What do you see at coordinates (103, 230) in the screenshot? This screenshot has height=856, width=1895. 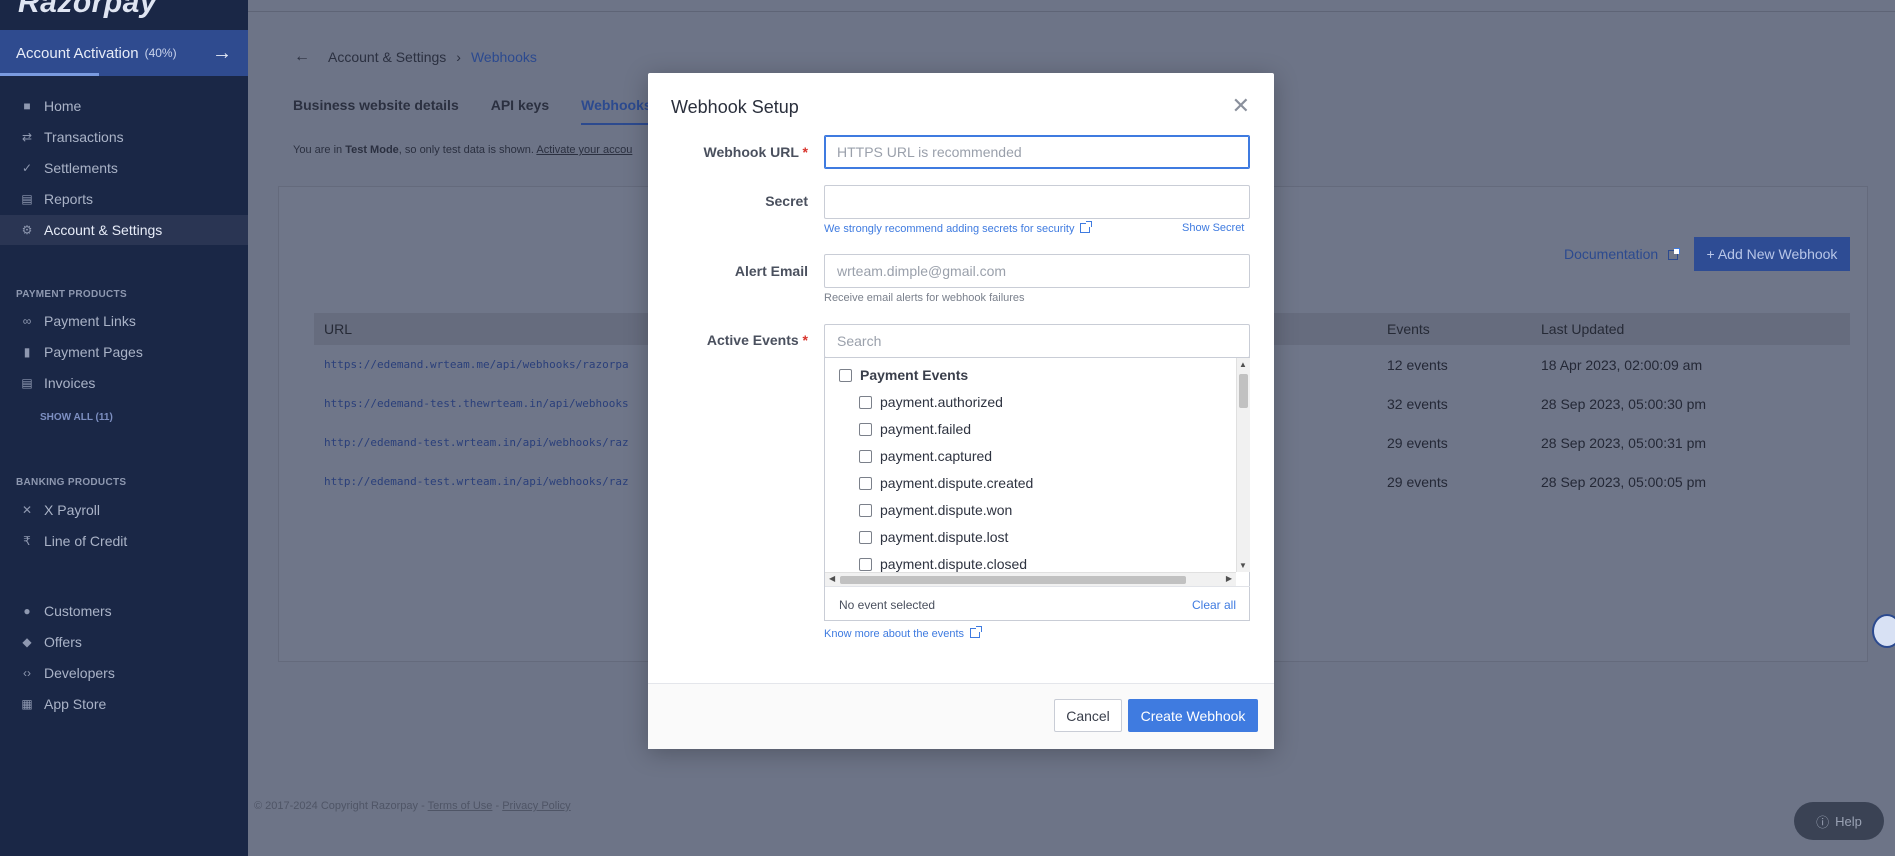 I see `sidebar-item-label: Account & Settings` at bounding box center [103, 230].